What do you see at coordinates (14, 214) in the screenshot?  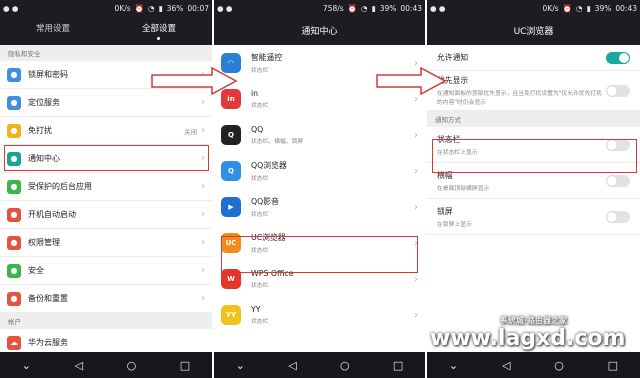 I see `power-icon: ●` at bounding box center [14, 214].